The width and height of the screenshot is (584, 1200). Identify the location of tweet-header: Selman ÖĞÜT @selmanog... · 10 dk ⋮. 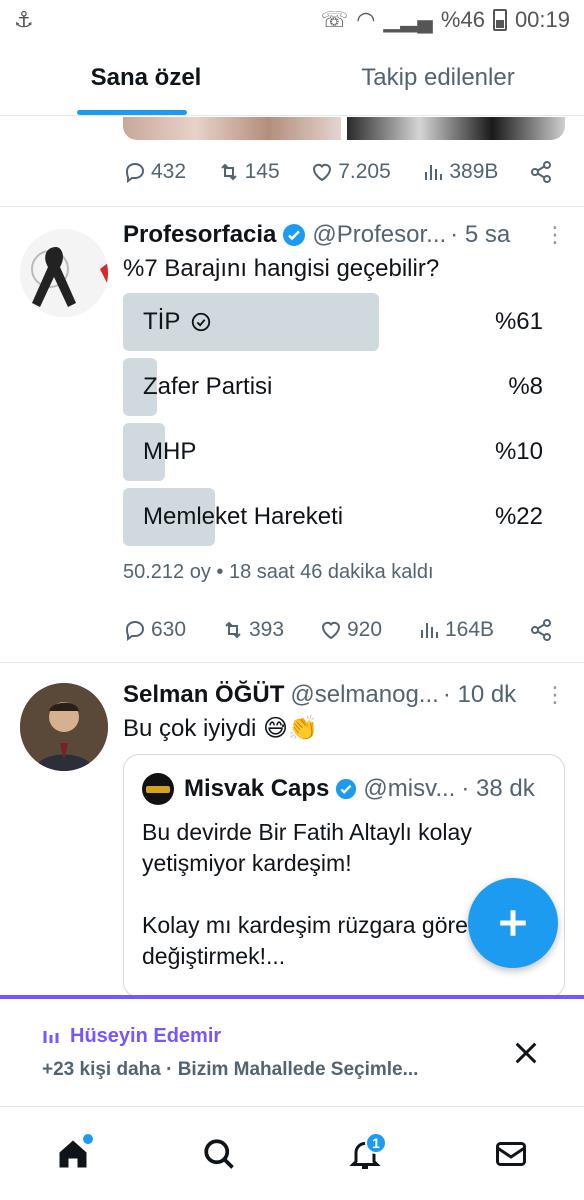
(344, 695).